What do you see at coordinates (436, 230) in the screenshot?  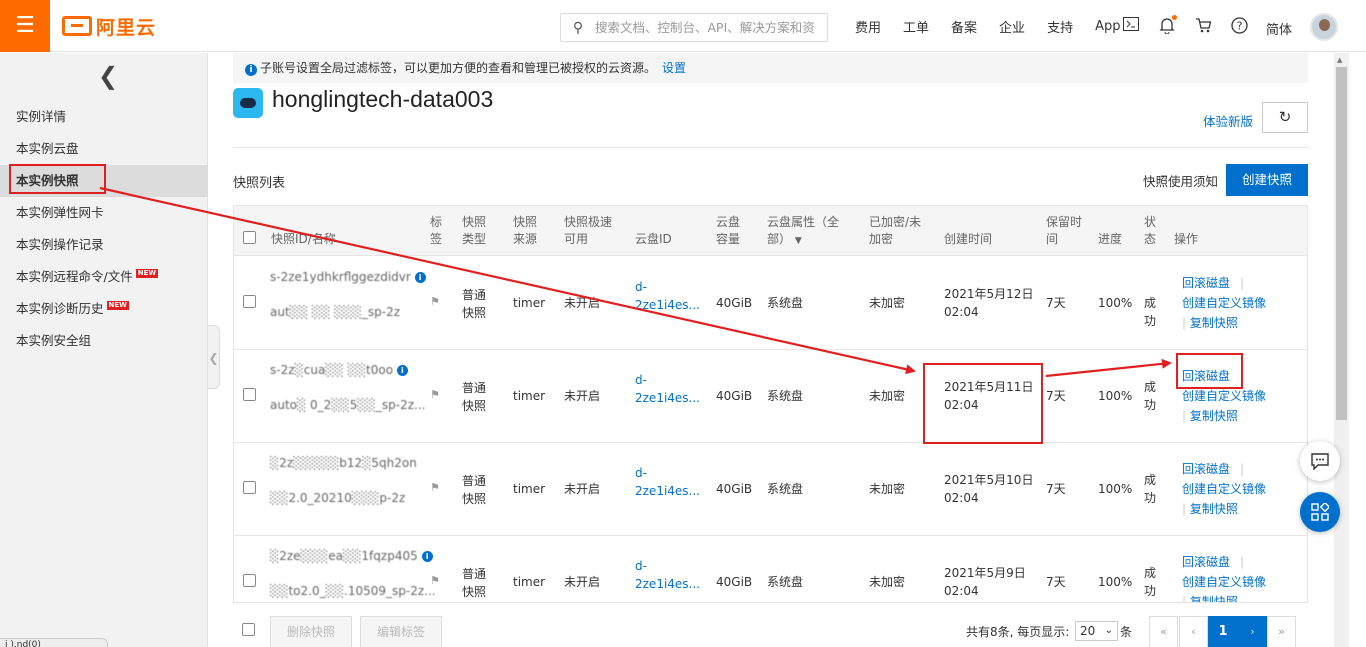 I see `header-tag: 标签` at bounding box center [436, 230].